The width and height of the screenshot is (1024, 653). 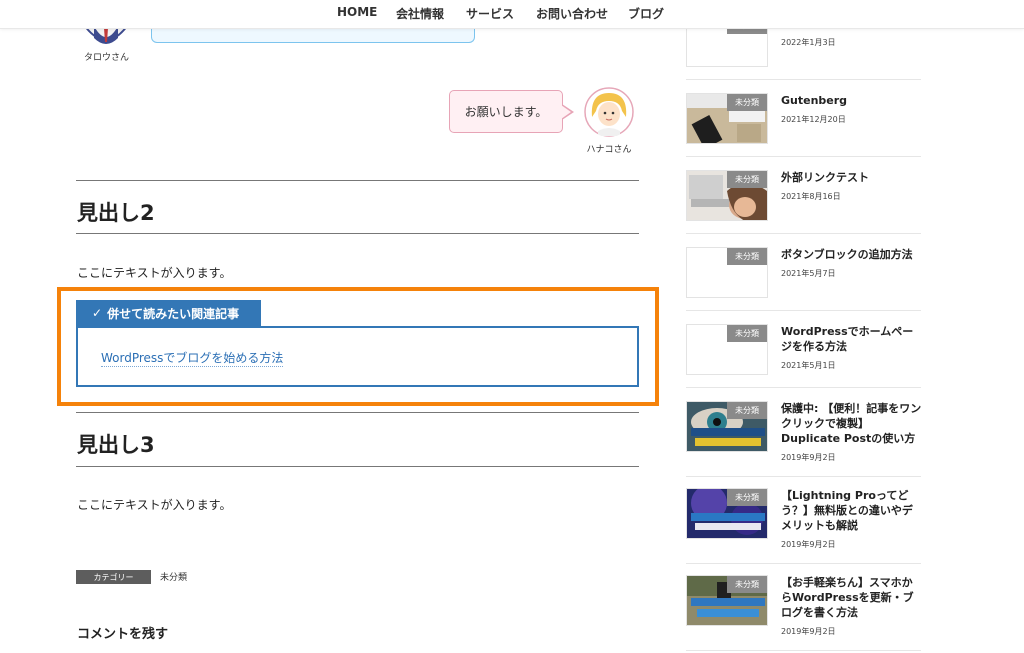 I want to click on post-title: 【Lightning Proってどう？】無料版との違いやデメリットも解説, so click(x=852, y=510).